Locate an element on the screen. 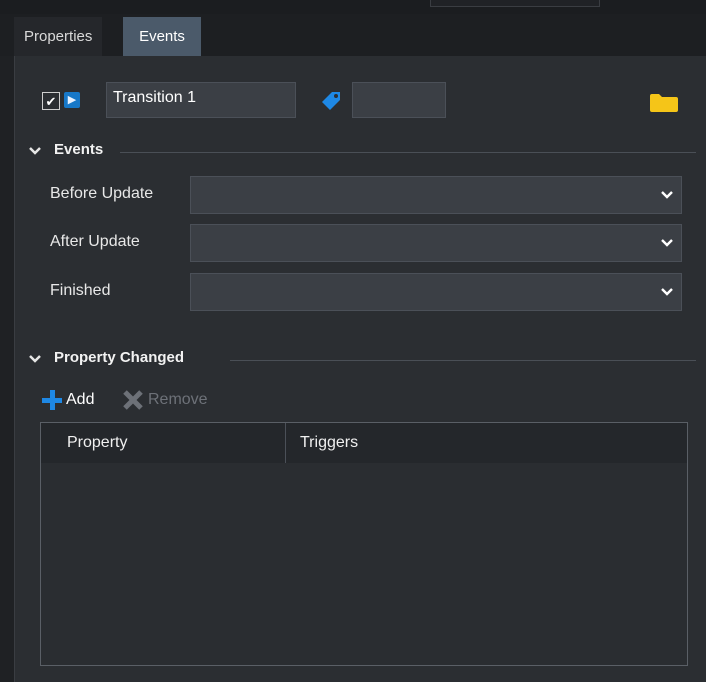  after-update-combo is located at coordinates (436, 243).